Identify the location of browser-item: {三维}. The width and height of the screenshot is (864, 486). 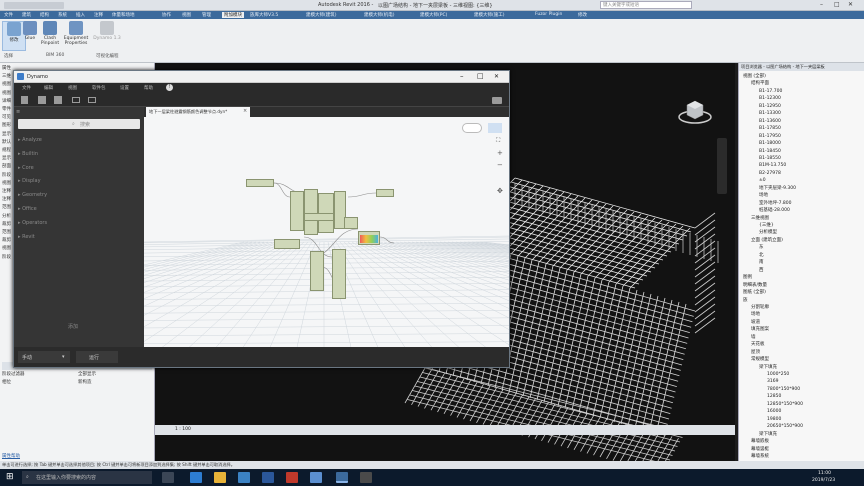
(766, 226).